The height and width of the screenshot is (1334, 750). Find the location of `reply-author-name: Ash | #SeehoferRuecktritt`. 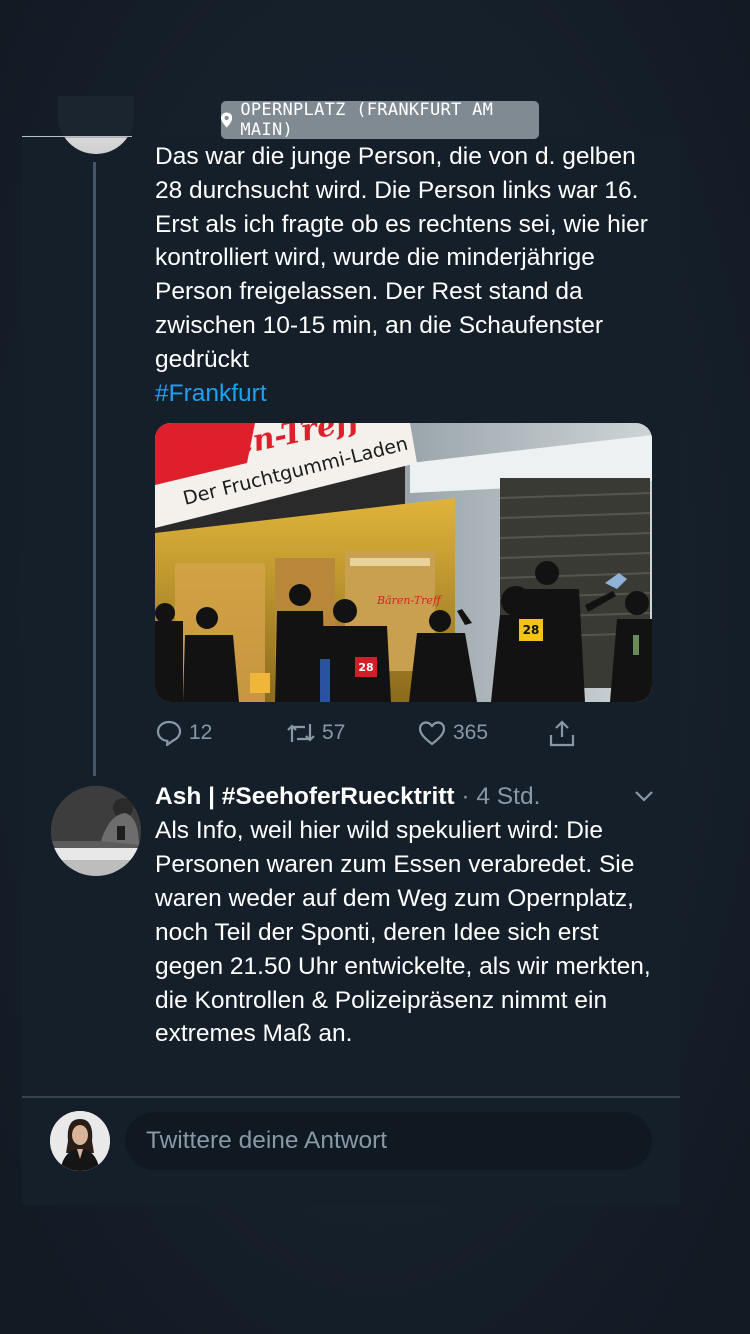

reply-author-name: Ash | #SeehoferRuecktritt is located at coordinates (305, 796).